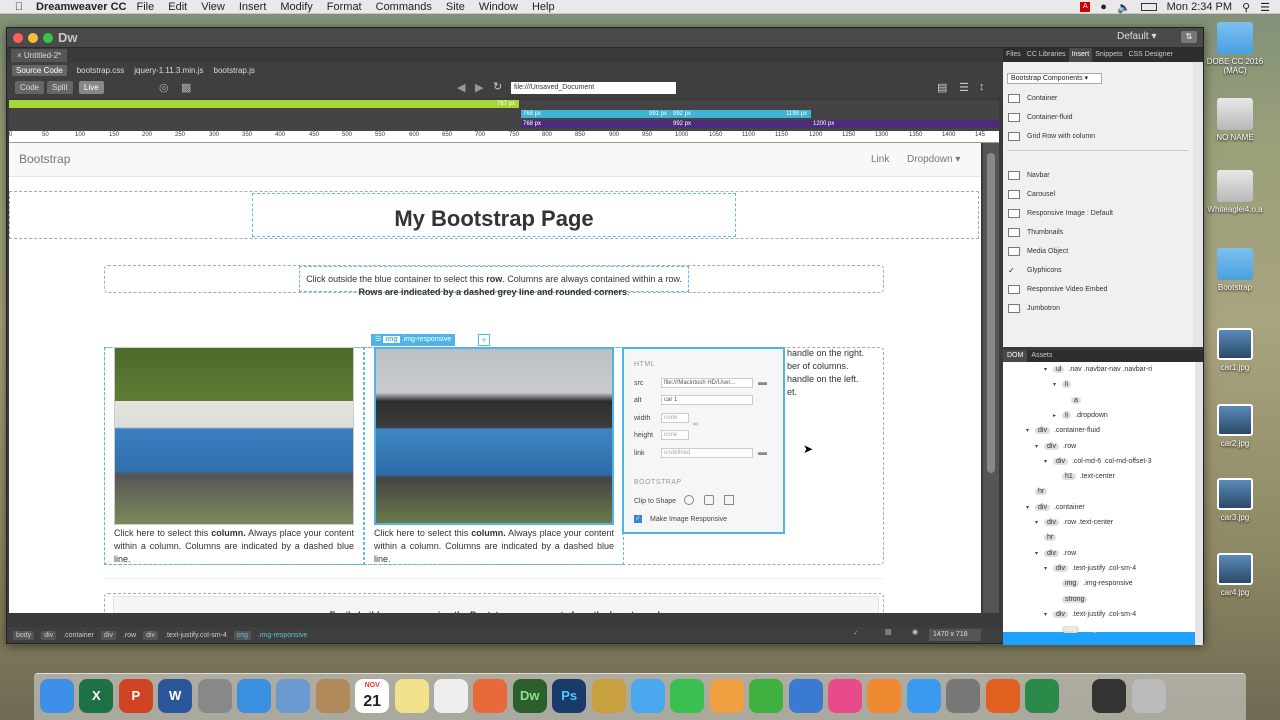 Image resolution: width=1280 pixels, height=720 pixels. Describe the element at coordinates (135, 696) in the screenshot. I see `dock-powerpoint-icon: P` at that location.